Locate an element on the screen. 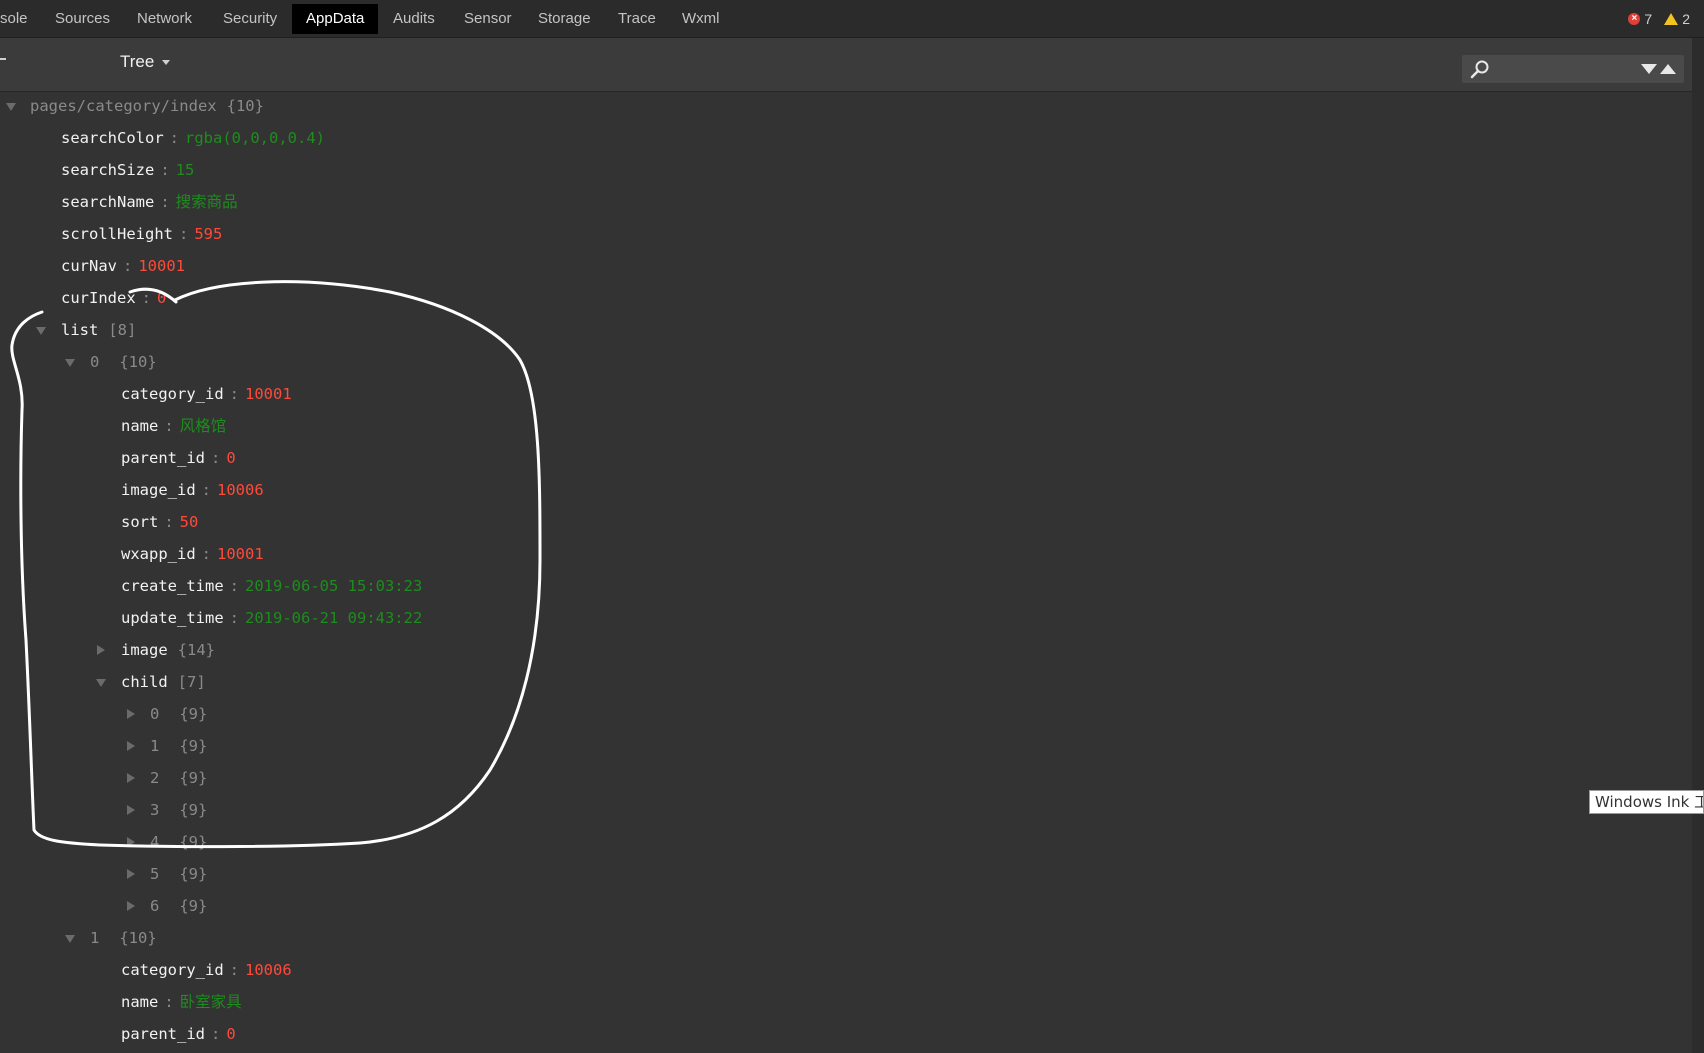 The height and width of the screenshot is (1053, 1704). tree-node-child: child [7] is located at coordinates (151, 682).